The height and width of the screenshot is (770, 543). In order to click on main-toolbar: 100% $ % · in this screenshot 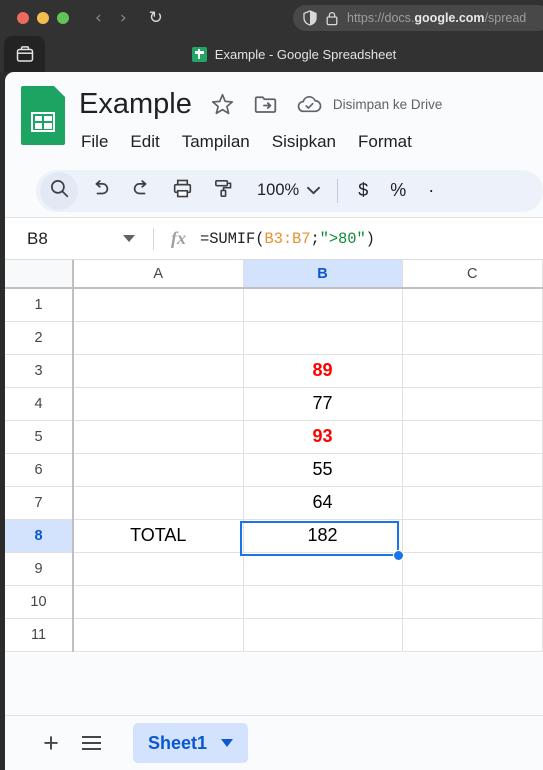, I will do `click(289, 190)`.